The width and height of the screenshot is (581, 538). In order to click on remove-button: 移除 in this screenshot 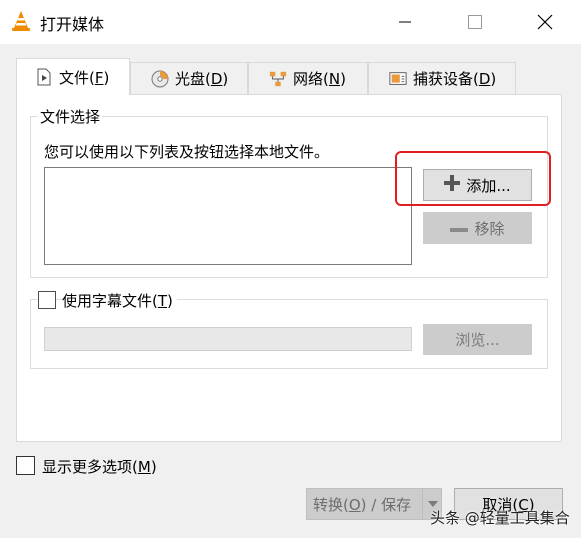, I will do `click(477, 228)`.